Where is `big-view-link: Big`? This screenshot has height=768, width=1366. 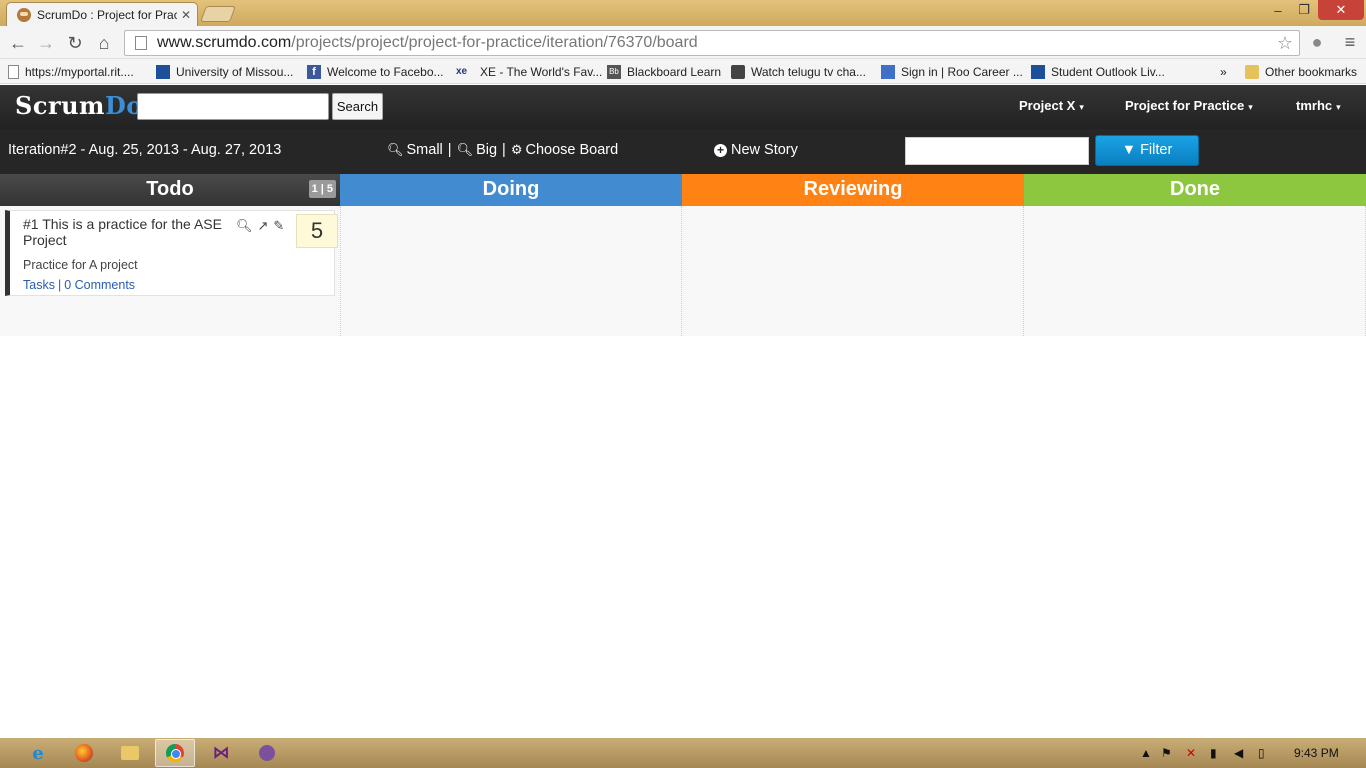 big-view-link: Big is located at coordinates (486, 150).